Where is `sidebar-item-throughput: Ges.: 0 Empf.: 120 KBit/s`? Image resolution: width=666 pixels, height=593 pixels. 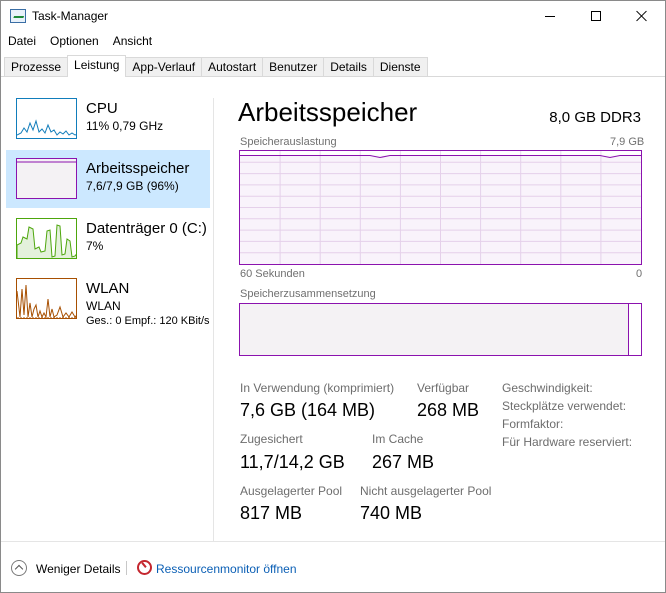
sidebar-item-throughput: Ges.: 0 Empf.: 120 KBit/s is located at coordinates (148, 321).